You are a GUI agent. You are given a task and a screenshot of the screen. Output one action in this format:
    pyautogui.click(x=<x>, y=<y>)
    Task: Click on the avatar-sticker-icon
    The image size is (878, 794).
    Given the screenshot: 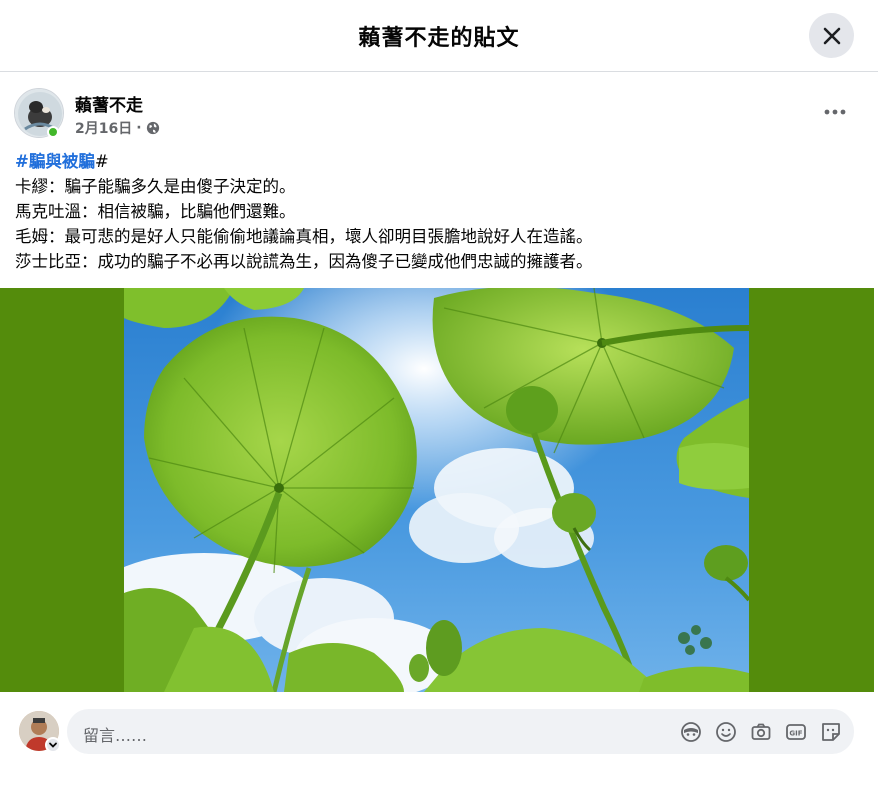 What is the action you would take?
    pyautogui.click(x=690, y=731)
    